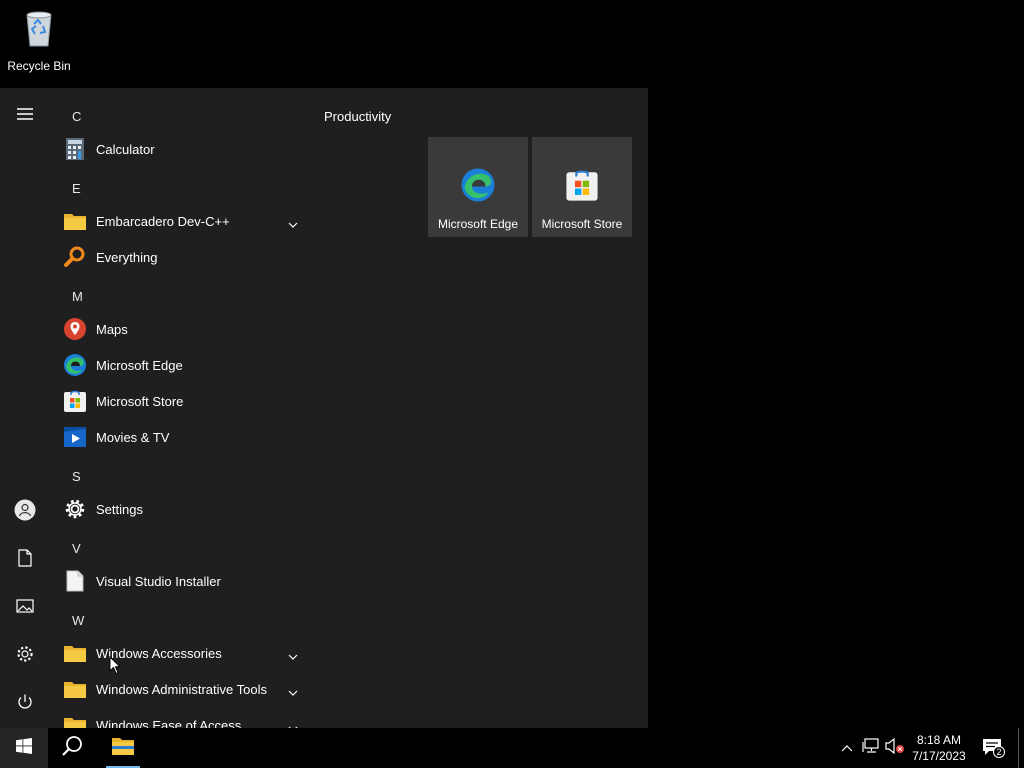  I want to click on calculator-icon, so click(75, 149).